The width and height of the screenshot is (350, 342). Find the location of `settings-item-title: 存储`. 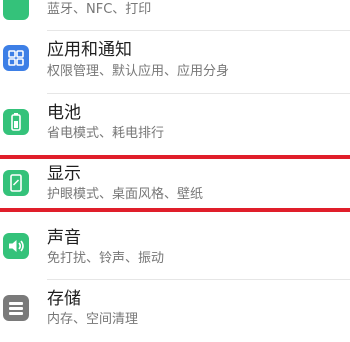

settings-item-title: 存储 is located at coordinates (64, 299).